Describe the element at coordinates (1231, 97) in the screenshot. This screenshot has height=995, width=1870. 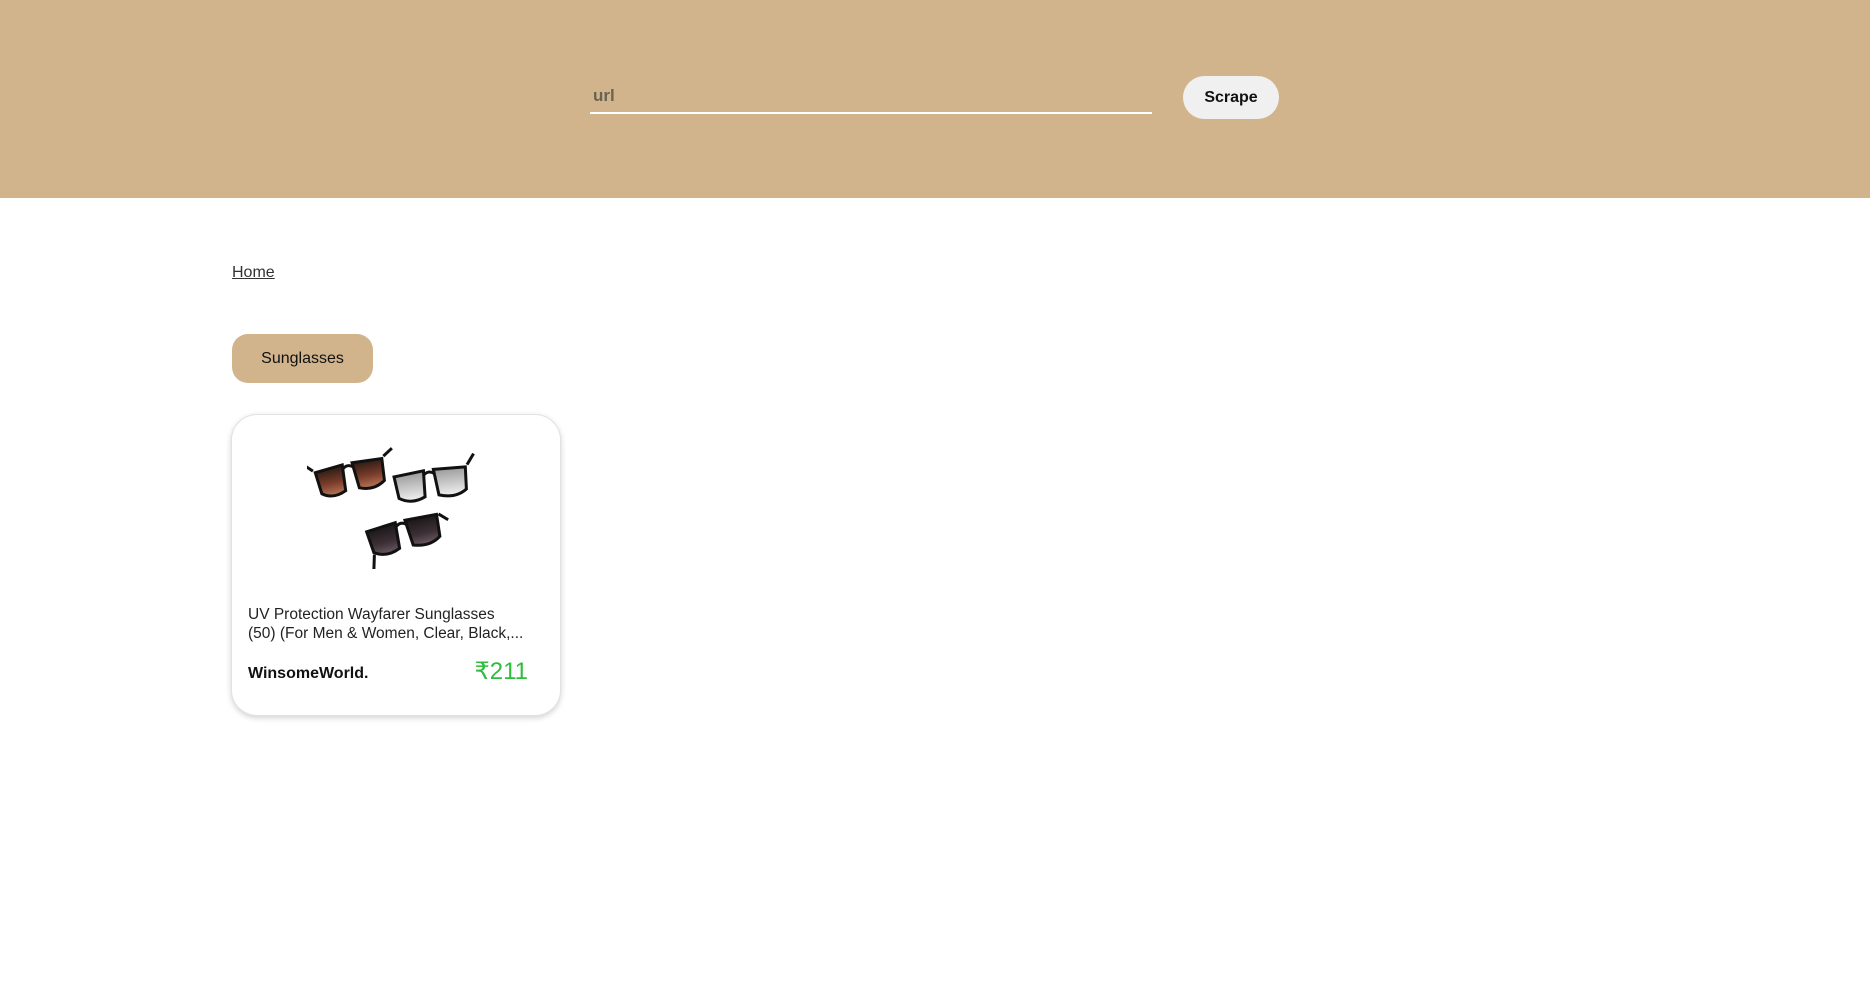
I see `scrape-button: Scrape` at that location.